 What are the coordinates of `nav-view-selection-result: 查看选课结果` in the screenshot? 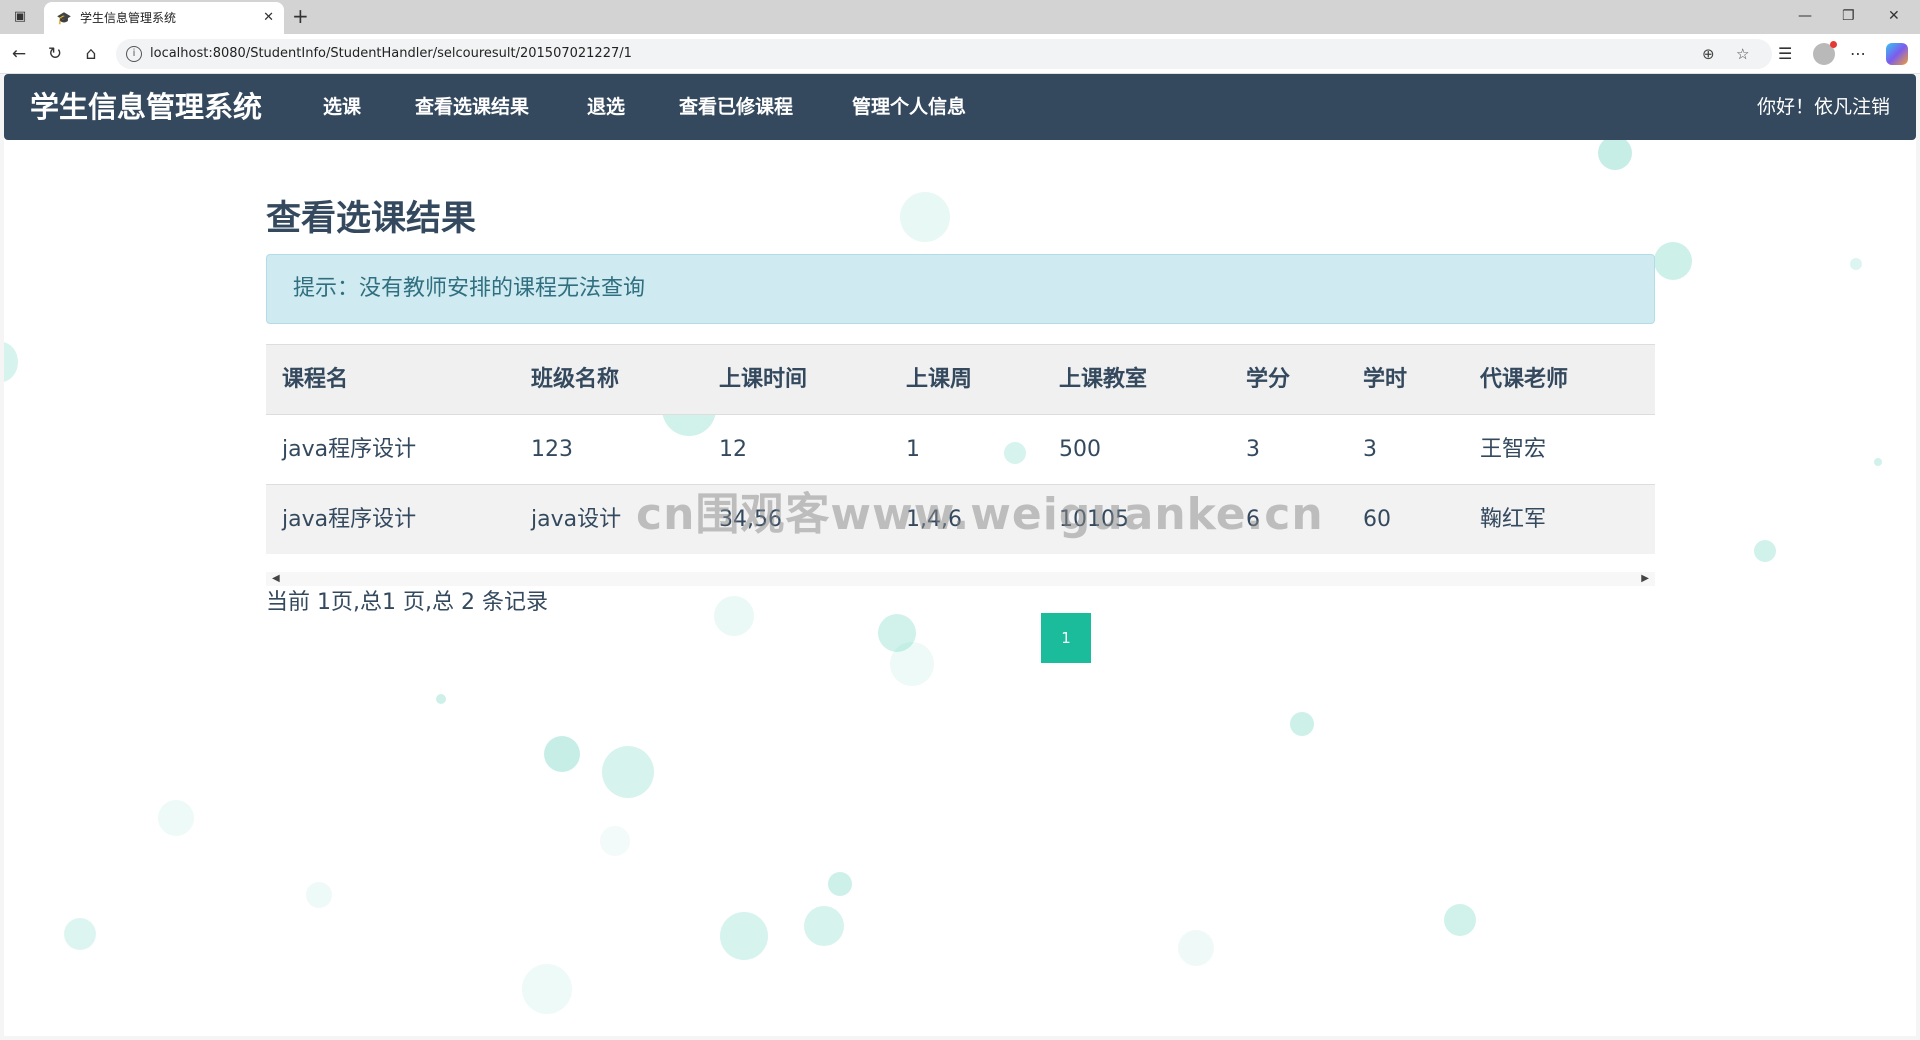 It's located at (472, 107).